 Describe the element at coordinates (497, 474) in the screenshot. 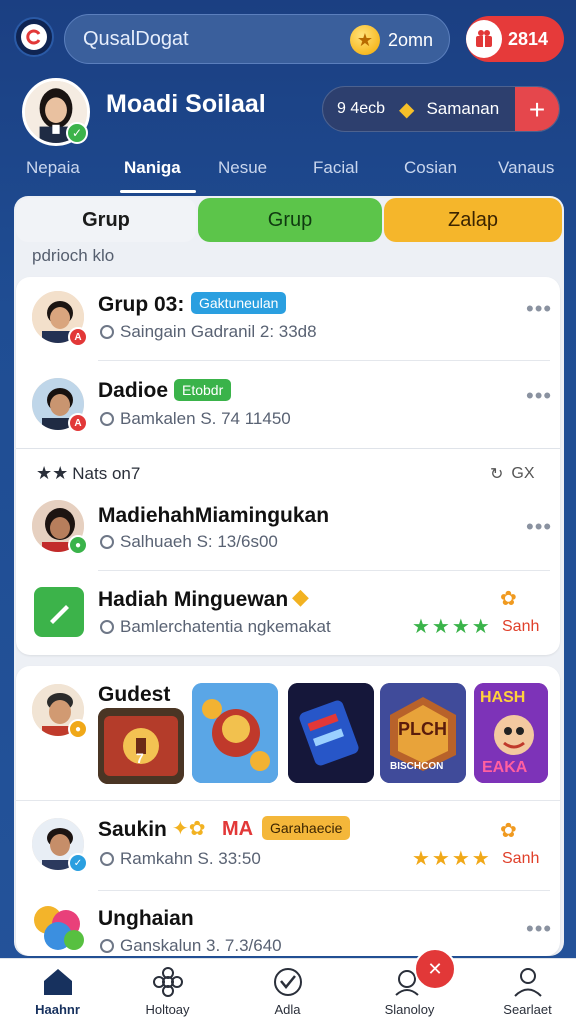

I see `refresh-icon: ↻` at that location.